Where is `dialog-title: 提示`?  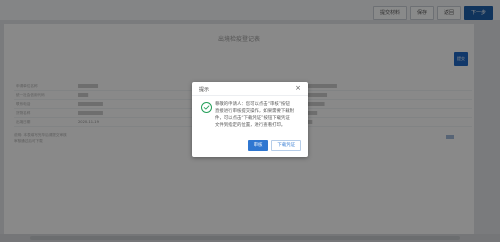
dialog-title: 提示 is located at coordinates (204, 90).